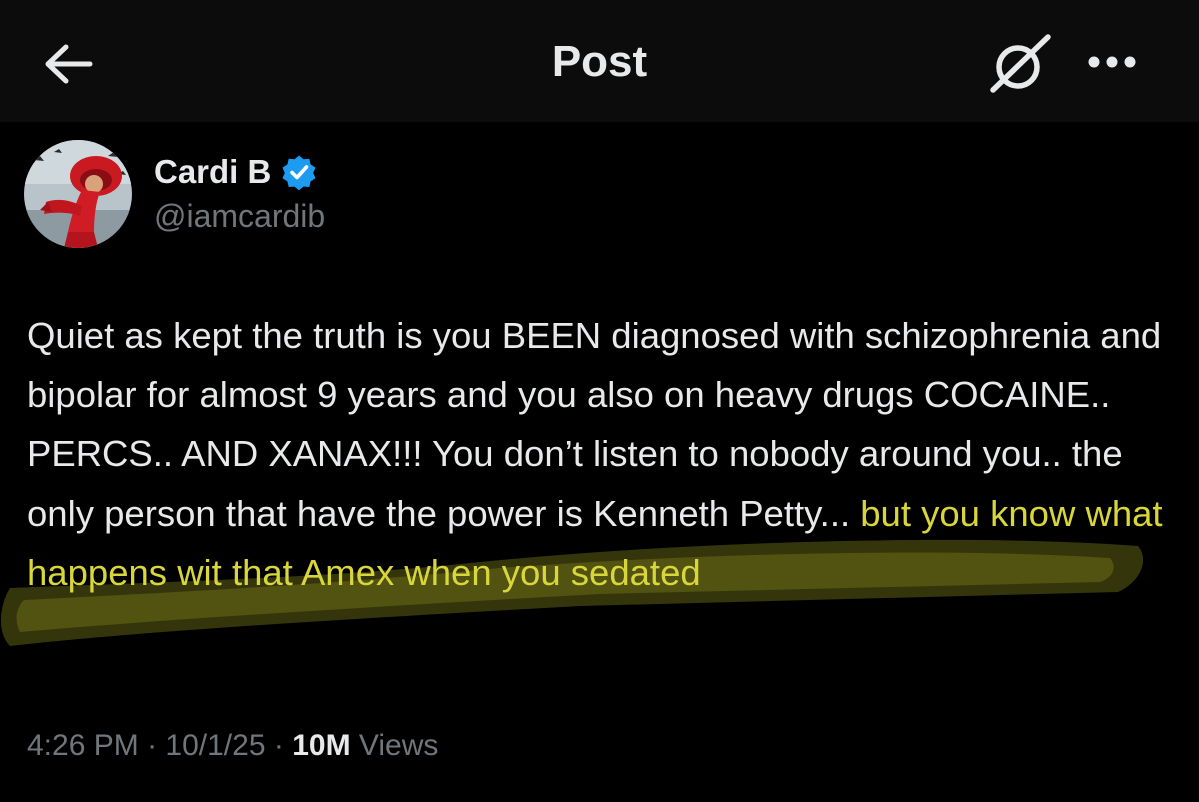 Image resolution: width=1199 pixels, height=802 pixels. Describe the element at coordinates (215, 745) in the screenshot. I see `post-date: 10/1/25` at that location.